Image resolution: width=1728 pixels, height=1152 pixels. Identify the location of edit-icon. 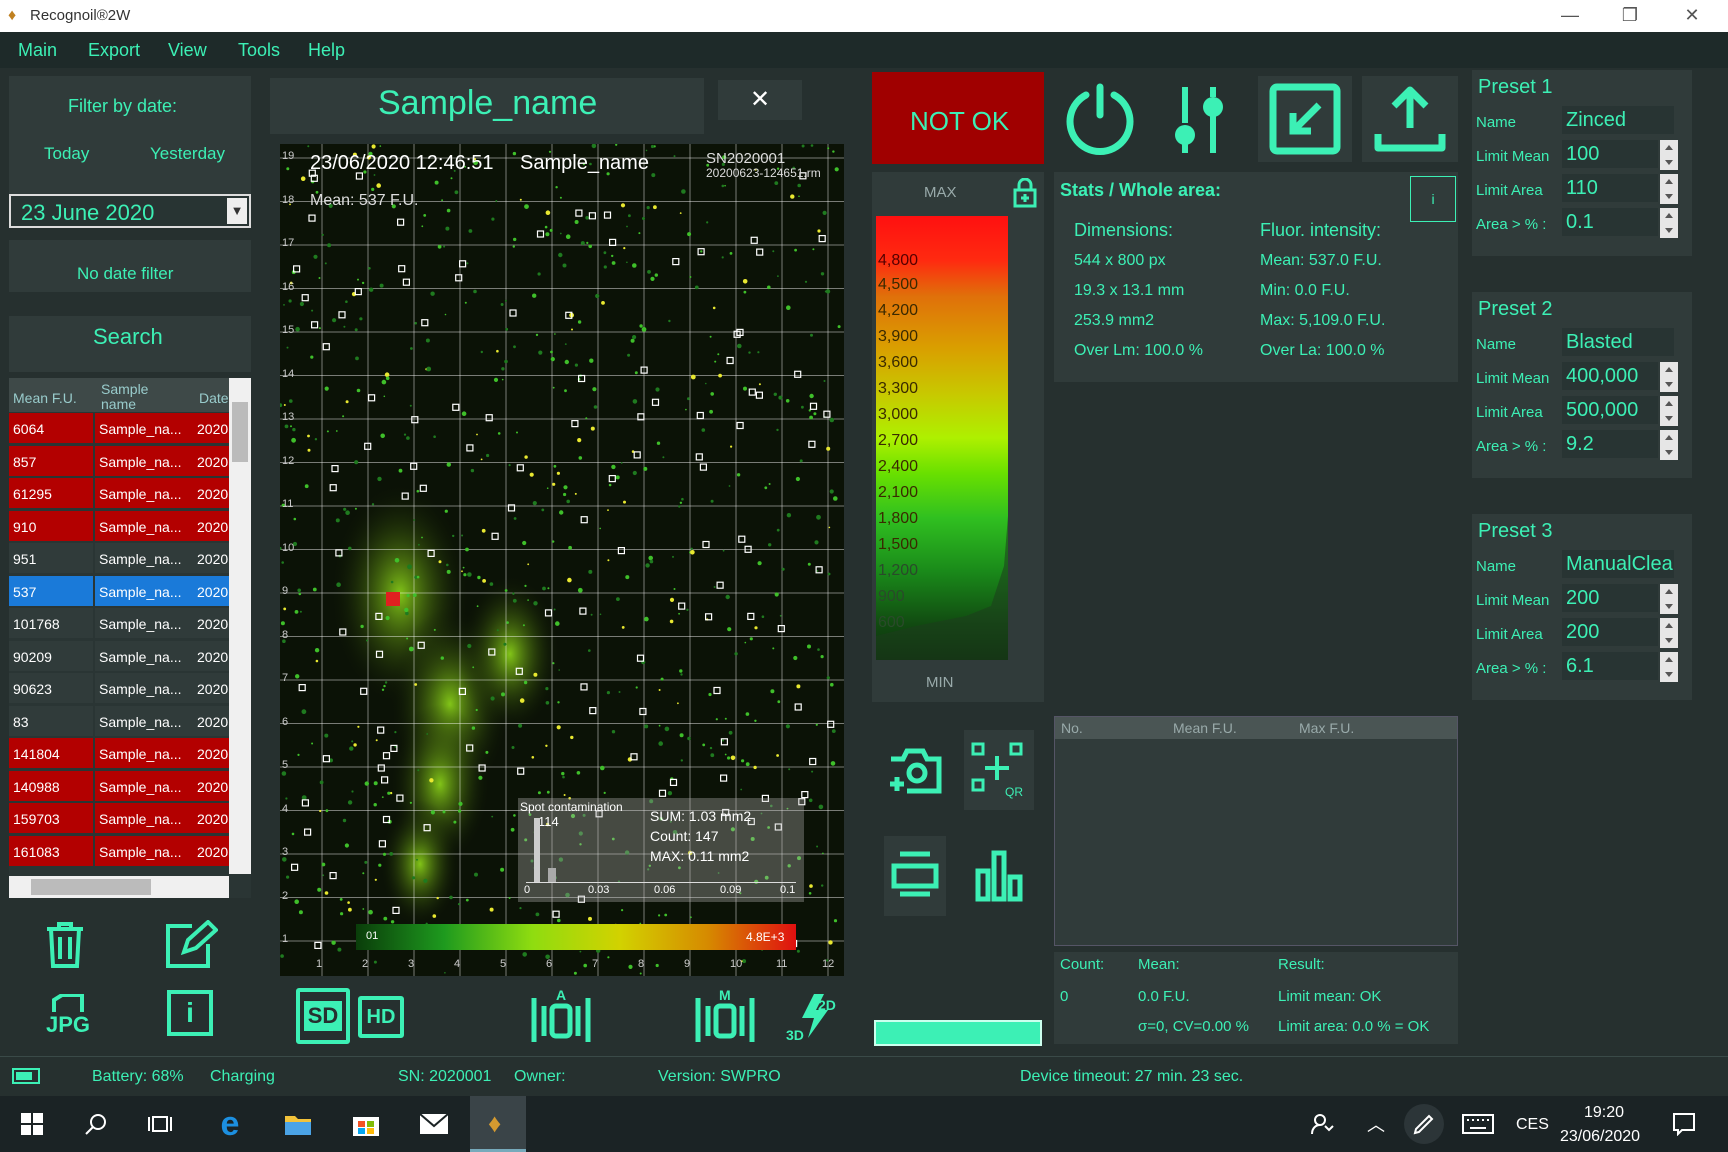
(191, 945).